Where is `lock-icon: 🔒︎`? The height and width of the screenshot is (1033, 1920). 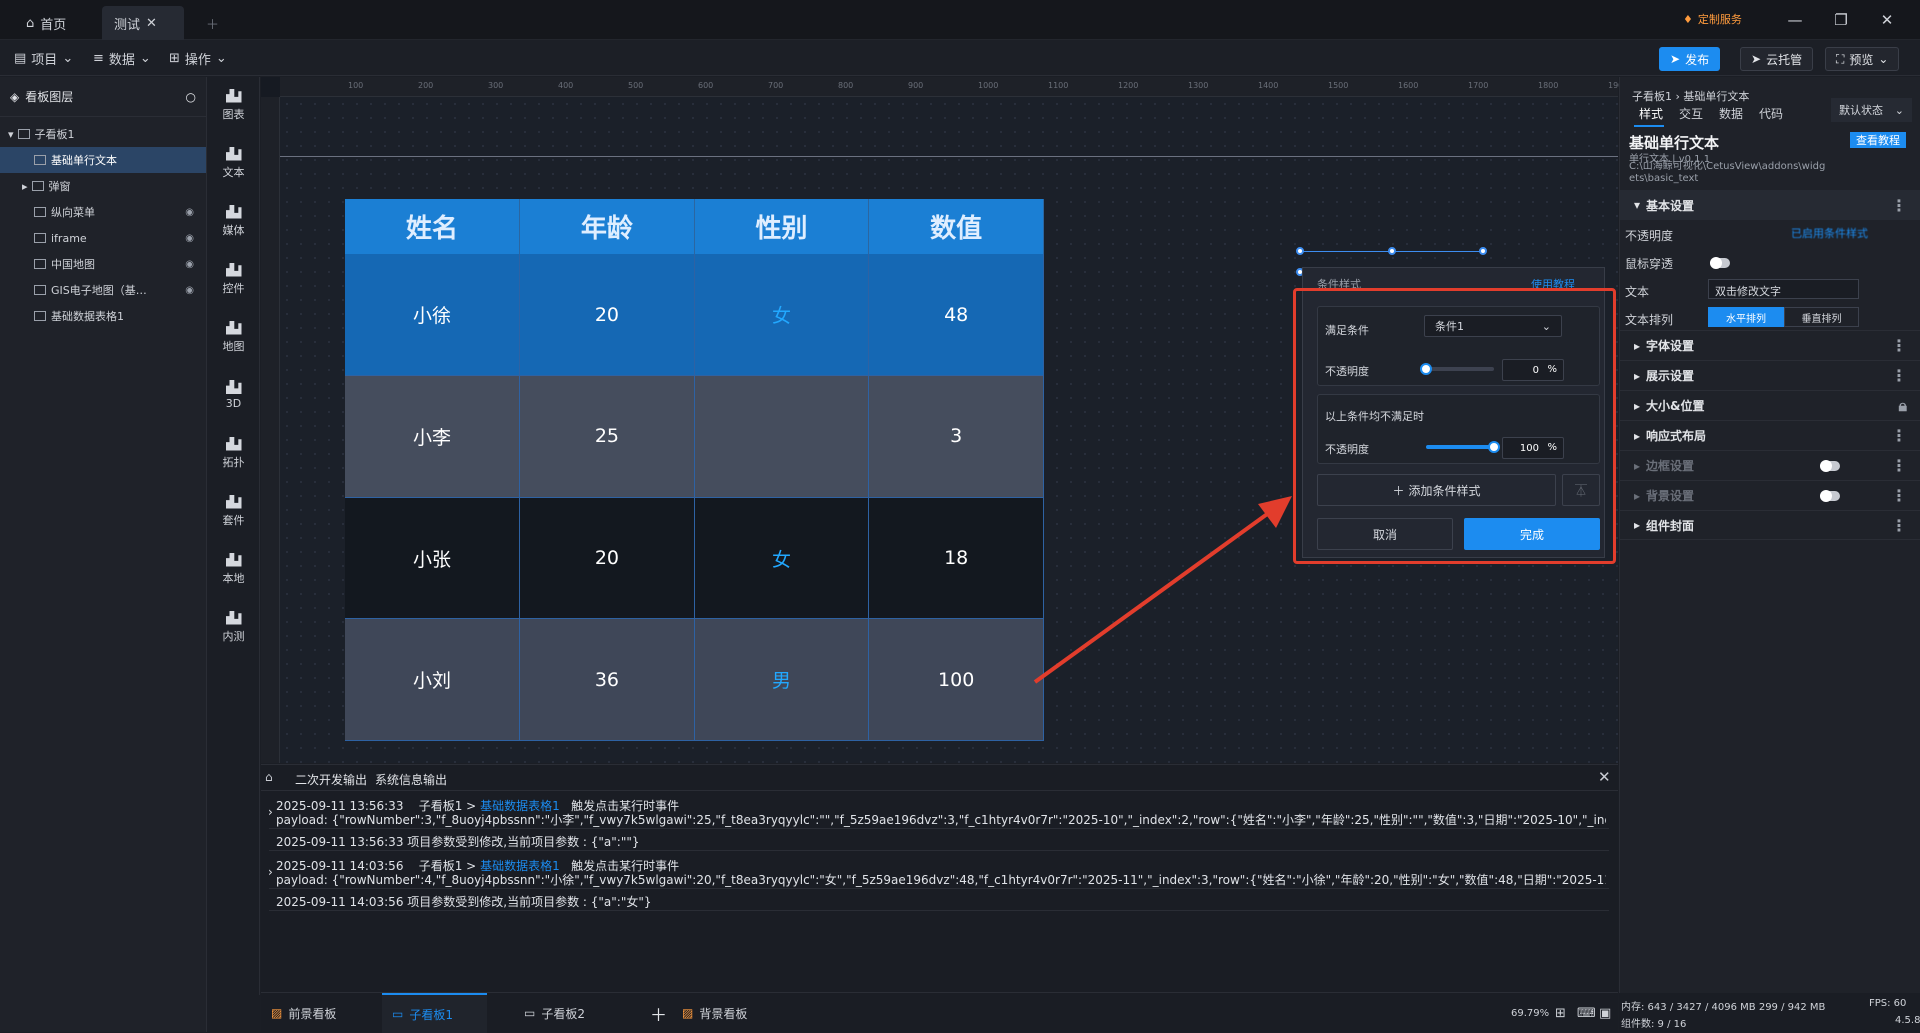
lock-icon: 🔒︎ is located at coordinates (1902, 406).